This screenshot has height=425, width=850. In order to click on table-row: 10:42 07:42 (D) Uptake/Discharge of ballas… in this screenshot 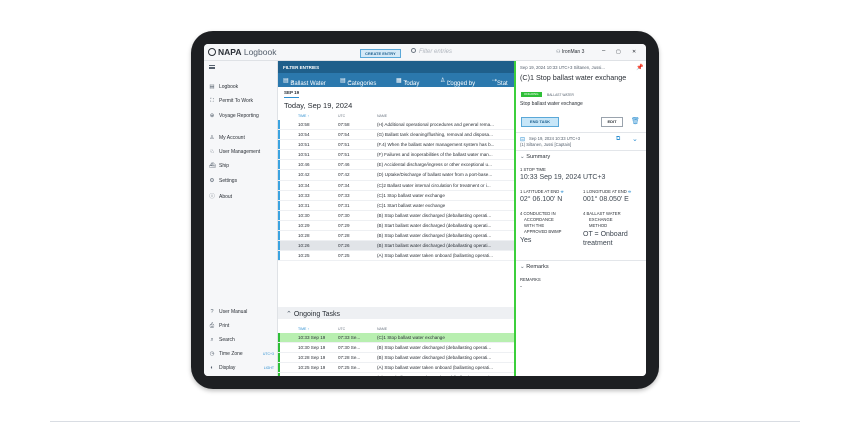, I will do `click(396, 175)`.